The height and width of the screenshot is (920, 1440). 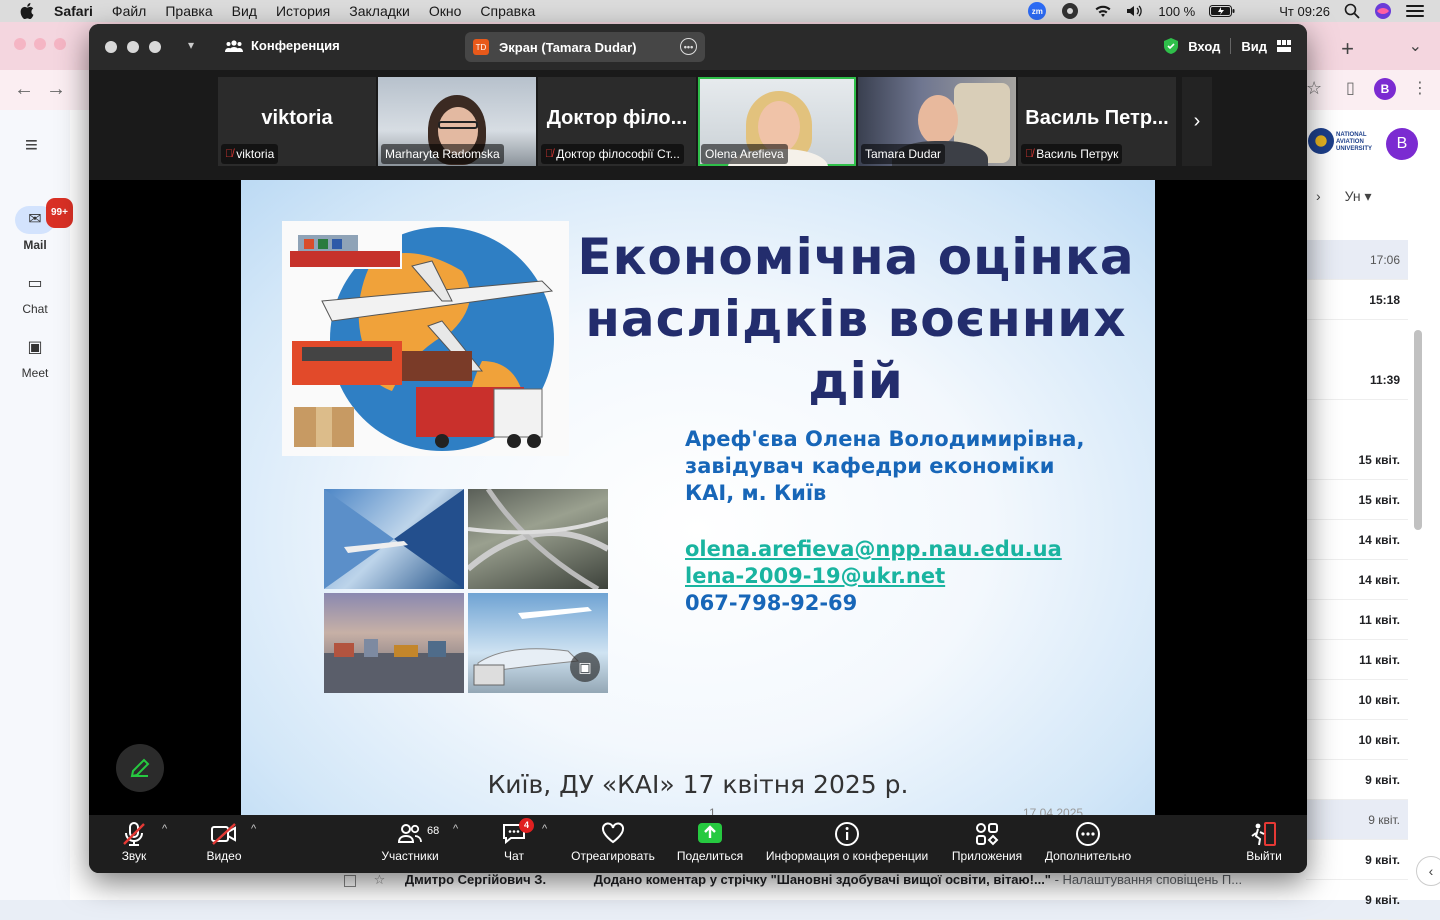 What do you see at coordinates (1097, 121) in the screenshot?
I see `participant-tile: Василь Петр... 🎙̸ Василь Петрук` at bounding box center [1097, 121].